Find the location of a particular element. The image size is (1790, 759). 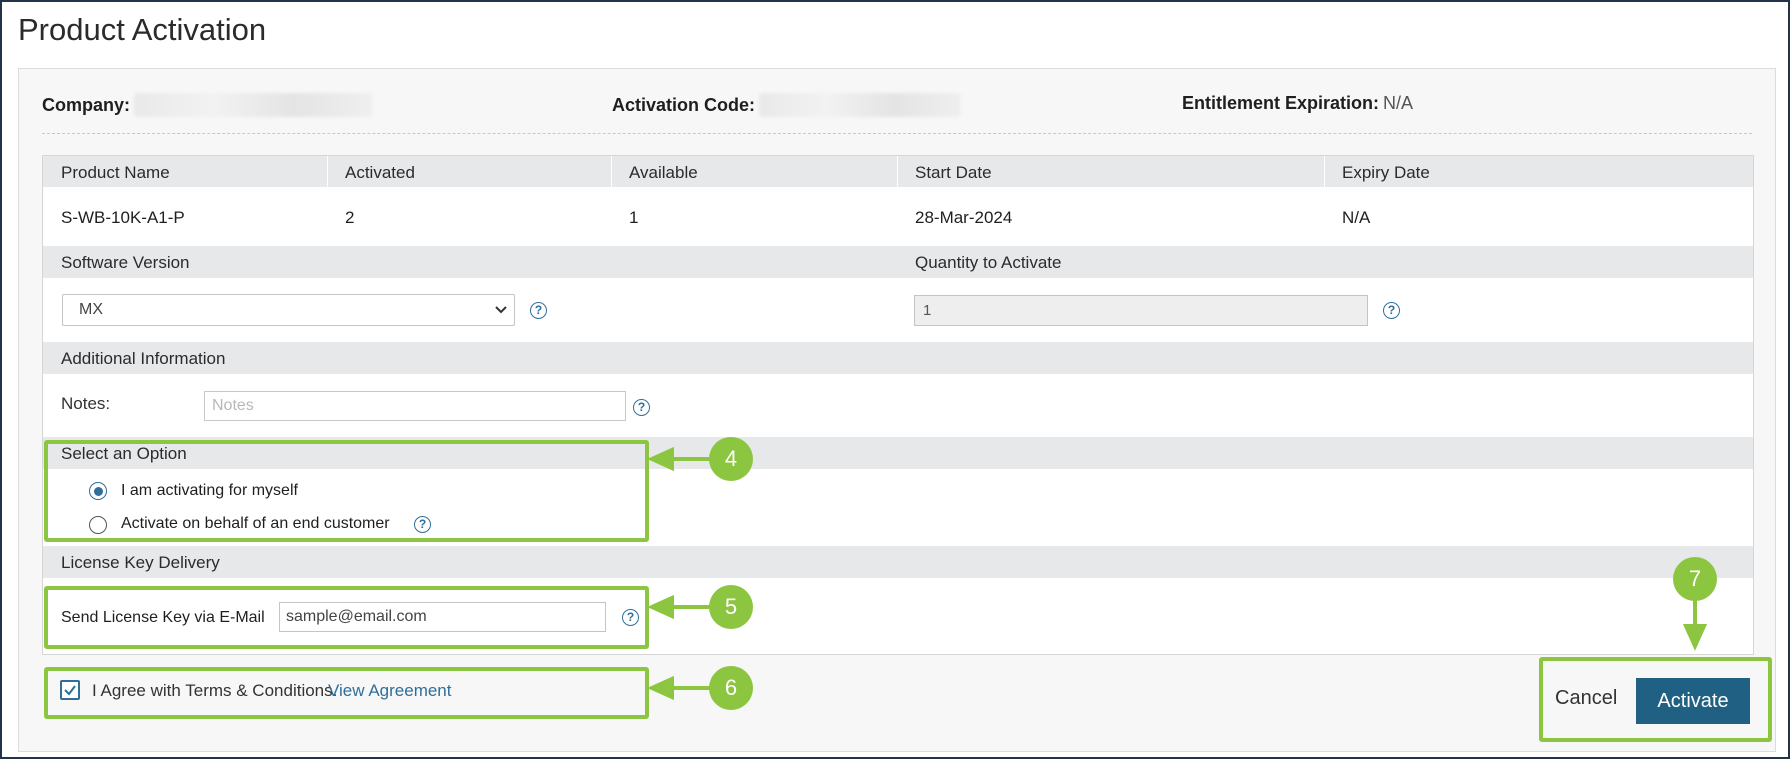

callout-badge-6: 6 is located at coordinates (731, 688).